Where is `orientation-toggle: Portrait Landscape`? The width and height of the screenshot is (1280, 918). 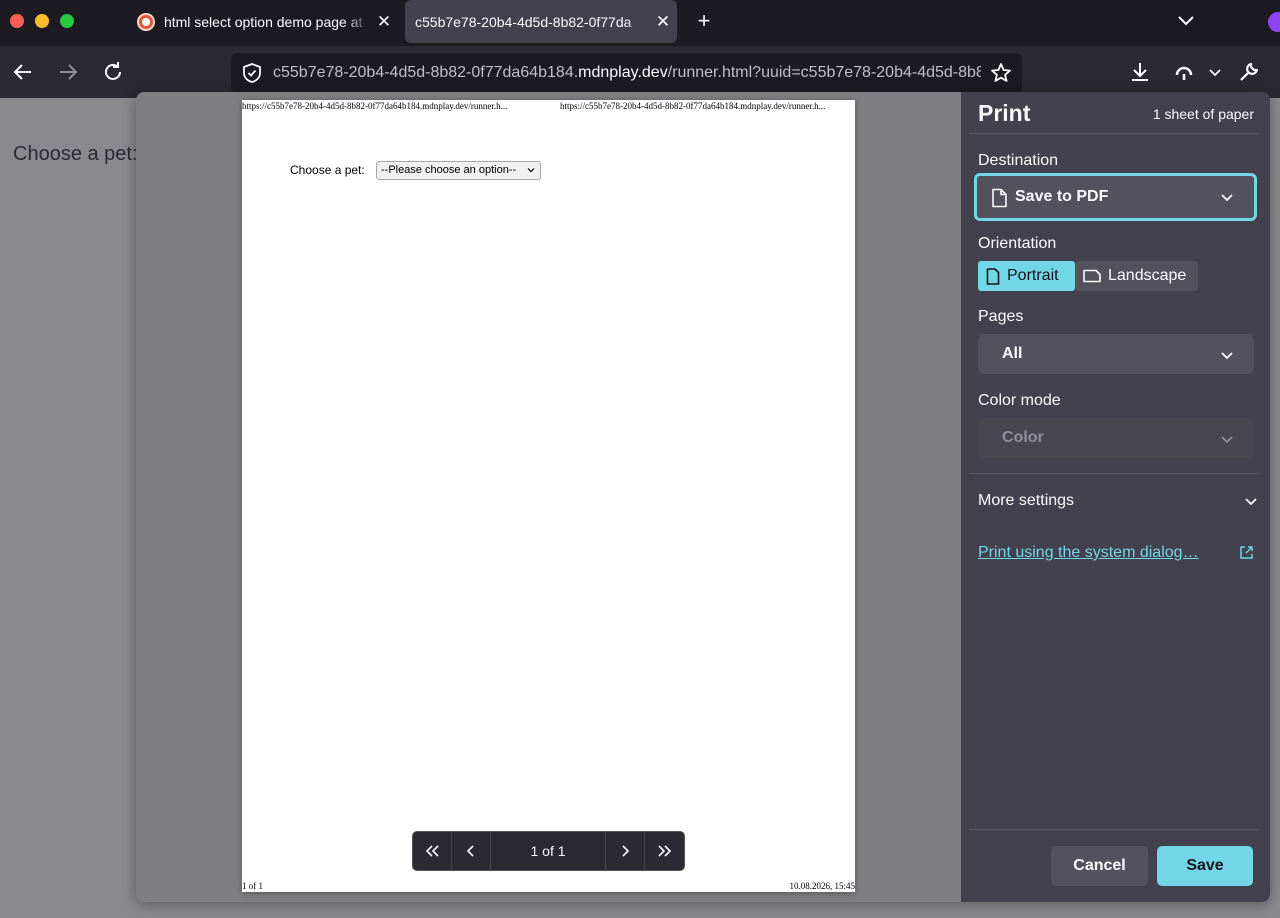 orientation-toggle: Portrait Landscape is located at coordinates (1088, 276).